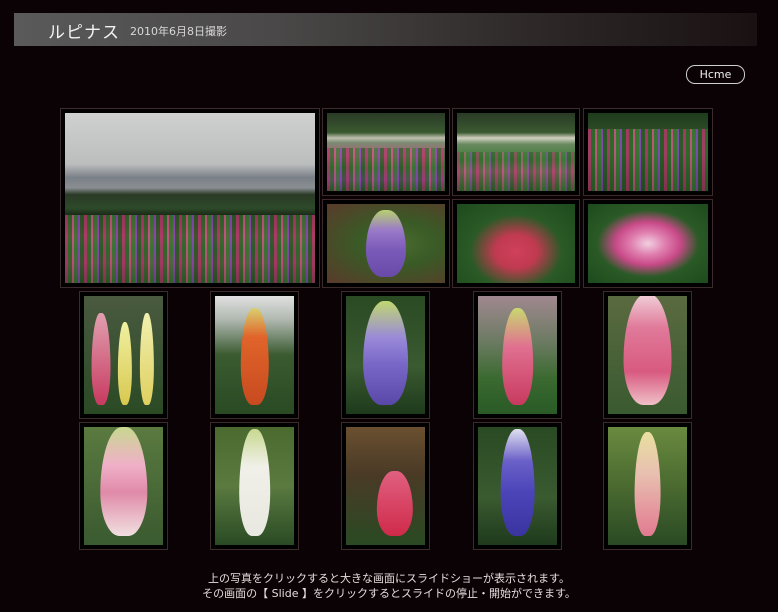 This screenshot has width=778, height=612. I want to click on flower-photo-purple-cone, so click(386, 243).